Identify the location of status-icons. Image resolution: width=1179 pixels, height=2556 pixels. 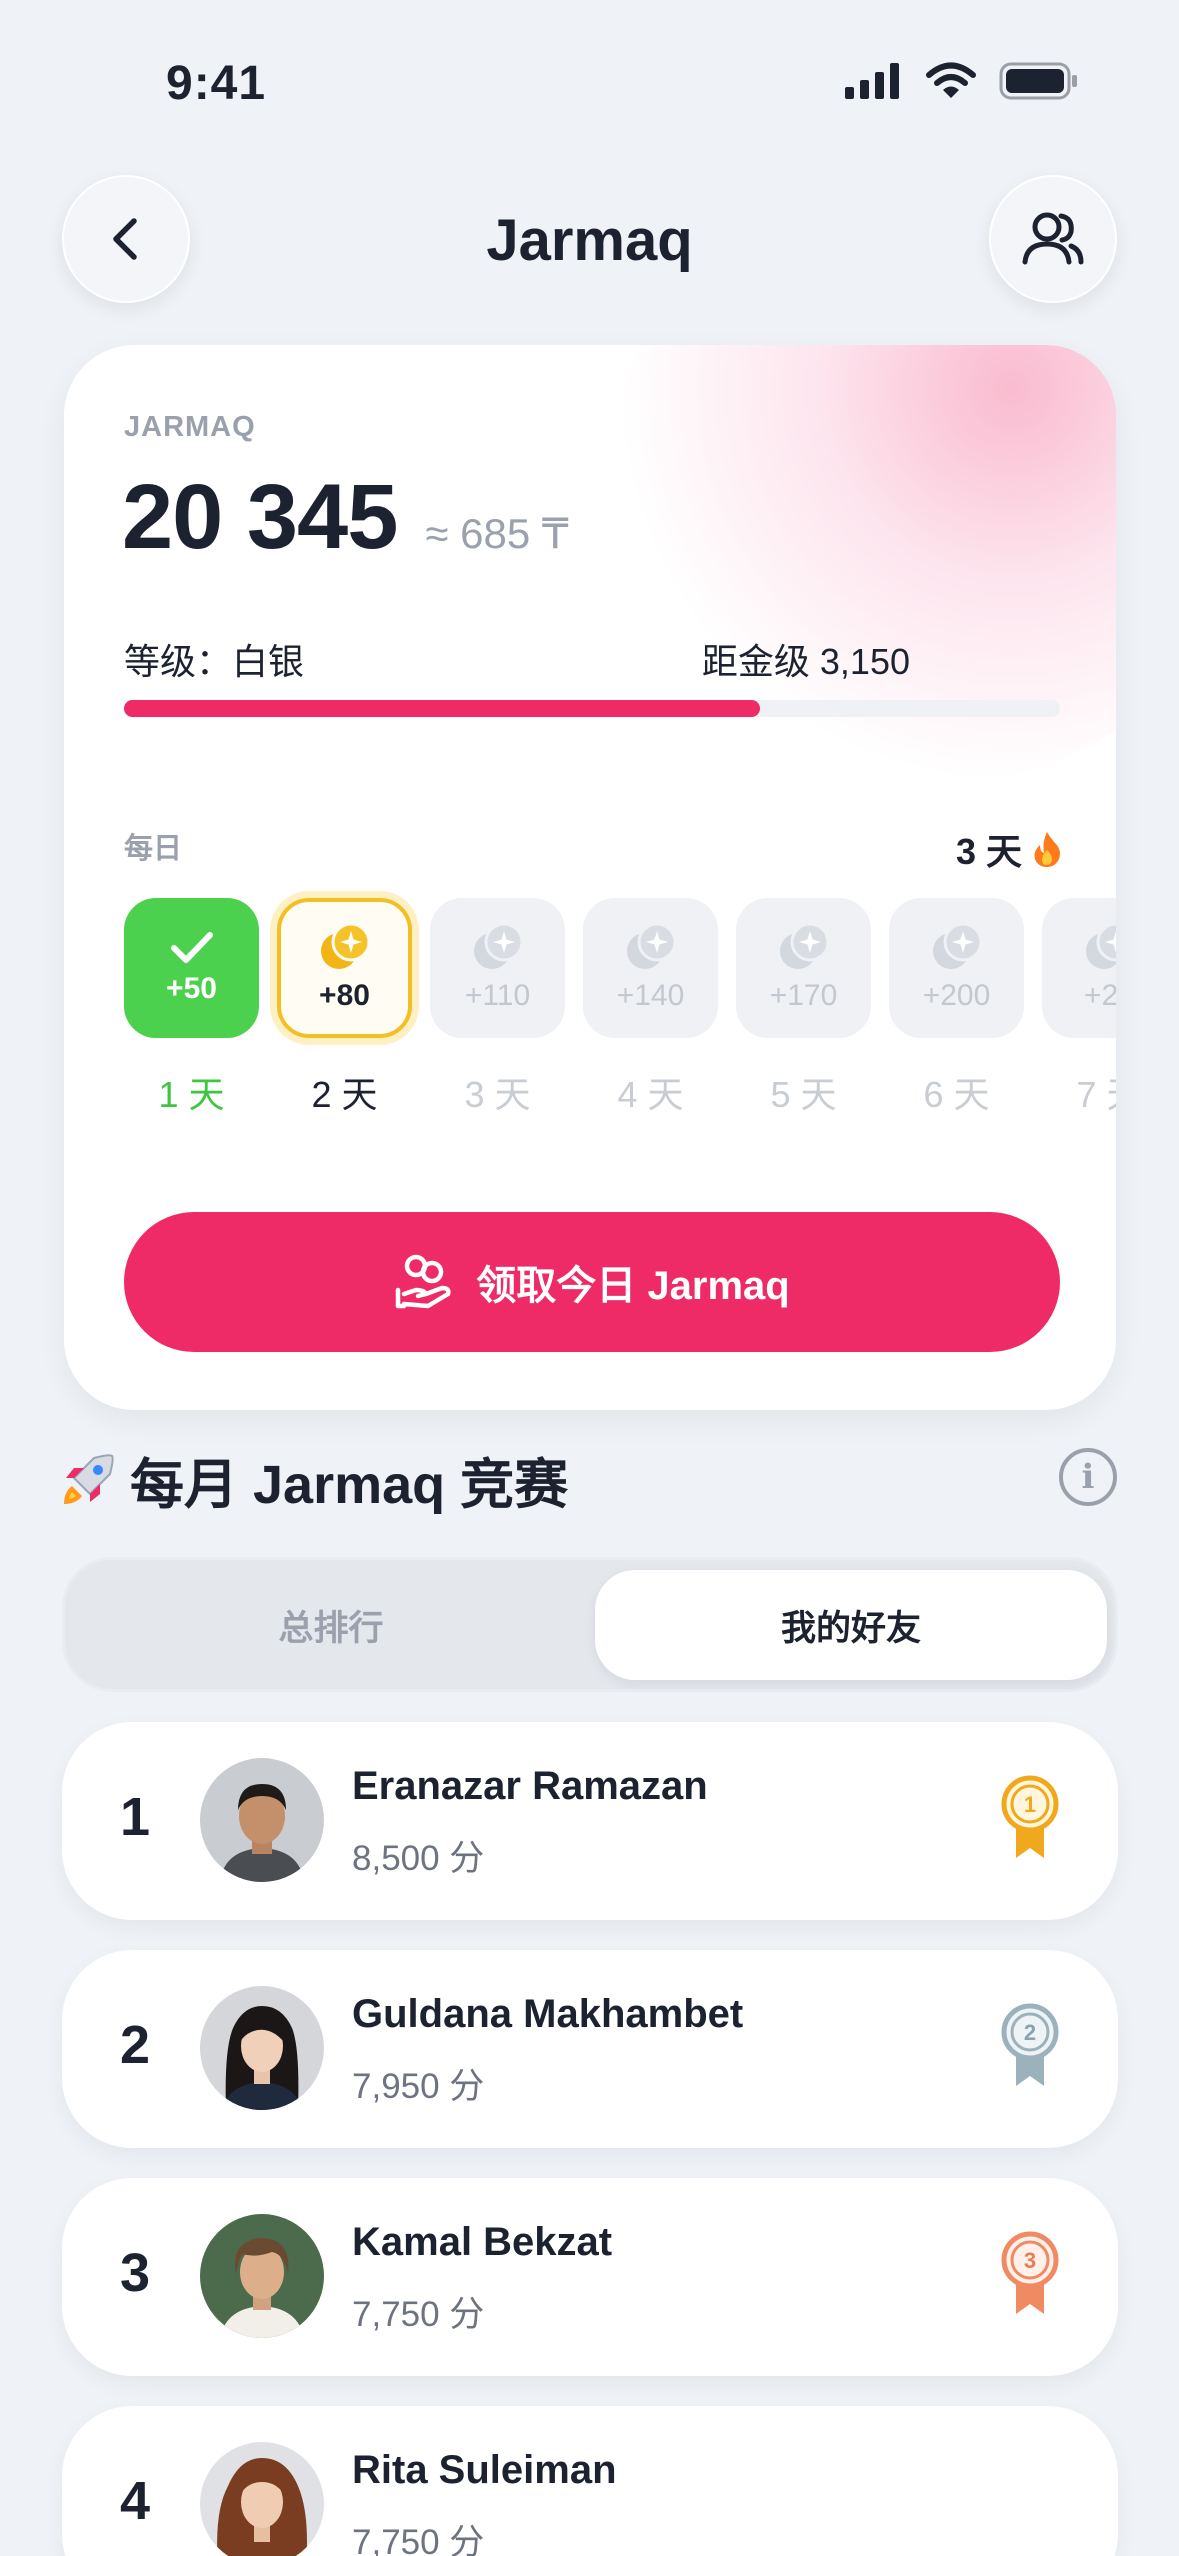
(962, 81).